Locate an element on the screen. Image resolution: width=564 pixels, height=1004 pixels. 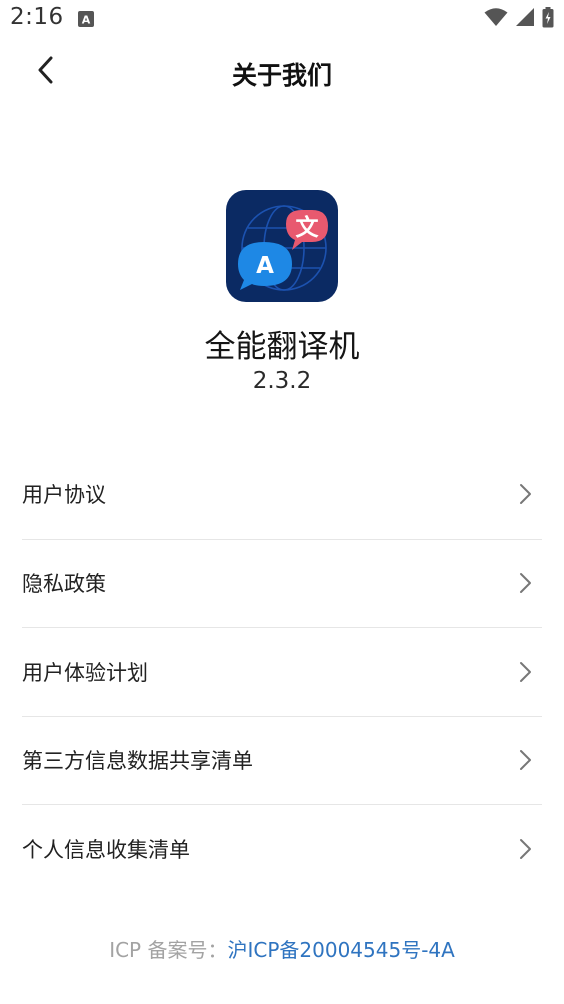
app-logo: 文 A is located at coordinates (282, 246).